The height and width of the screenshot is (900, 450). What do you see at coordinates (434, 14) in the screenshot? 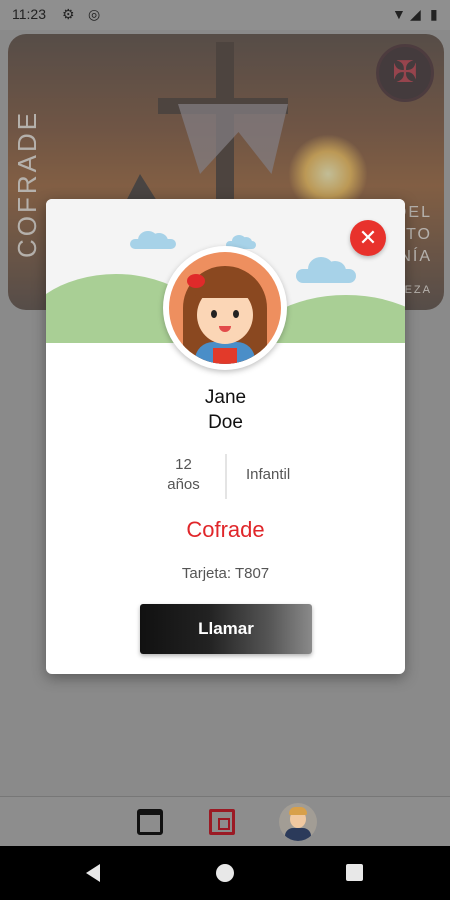
I see `battery-icon: ▮` at bounding box center [434, 14].